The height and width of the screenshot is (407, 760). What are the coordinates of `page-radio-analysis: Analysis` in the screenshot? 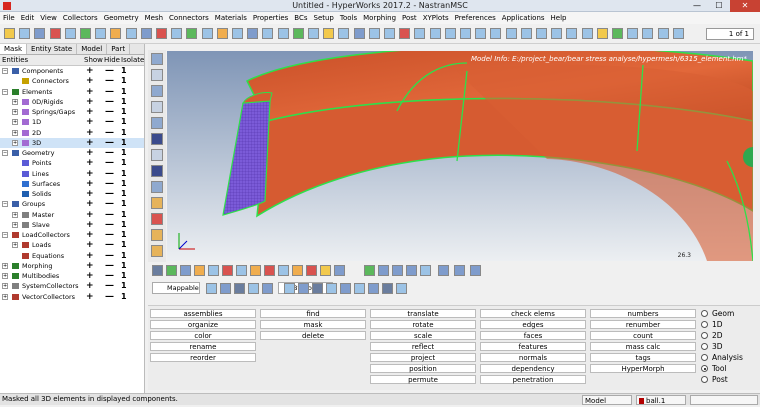 It's located at (722, 357).